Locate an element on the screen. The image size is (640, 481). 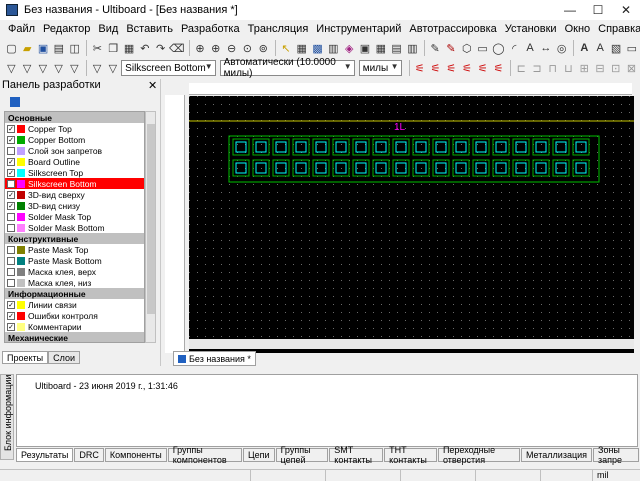
database-icon: ▥ is located at coordinates (412, 48).